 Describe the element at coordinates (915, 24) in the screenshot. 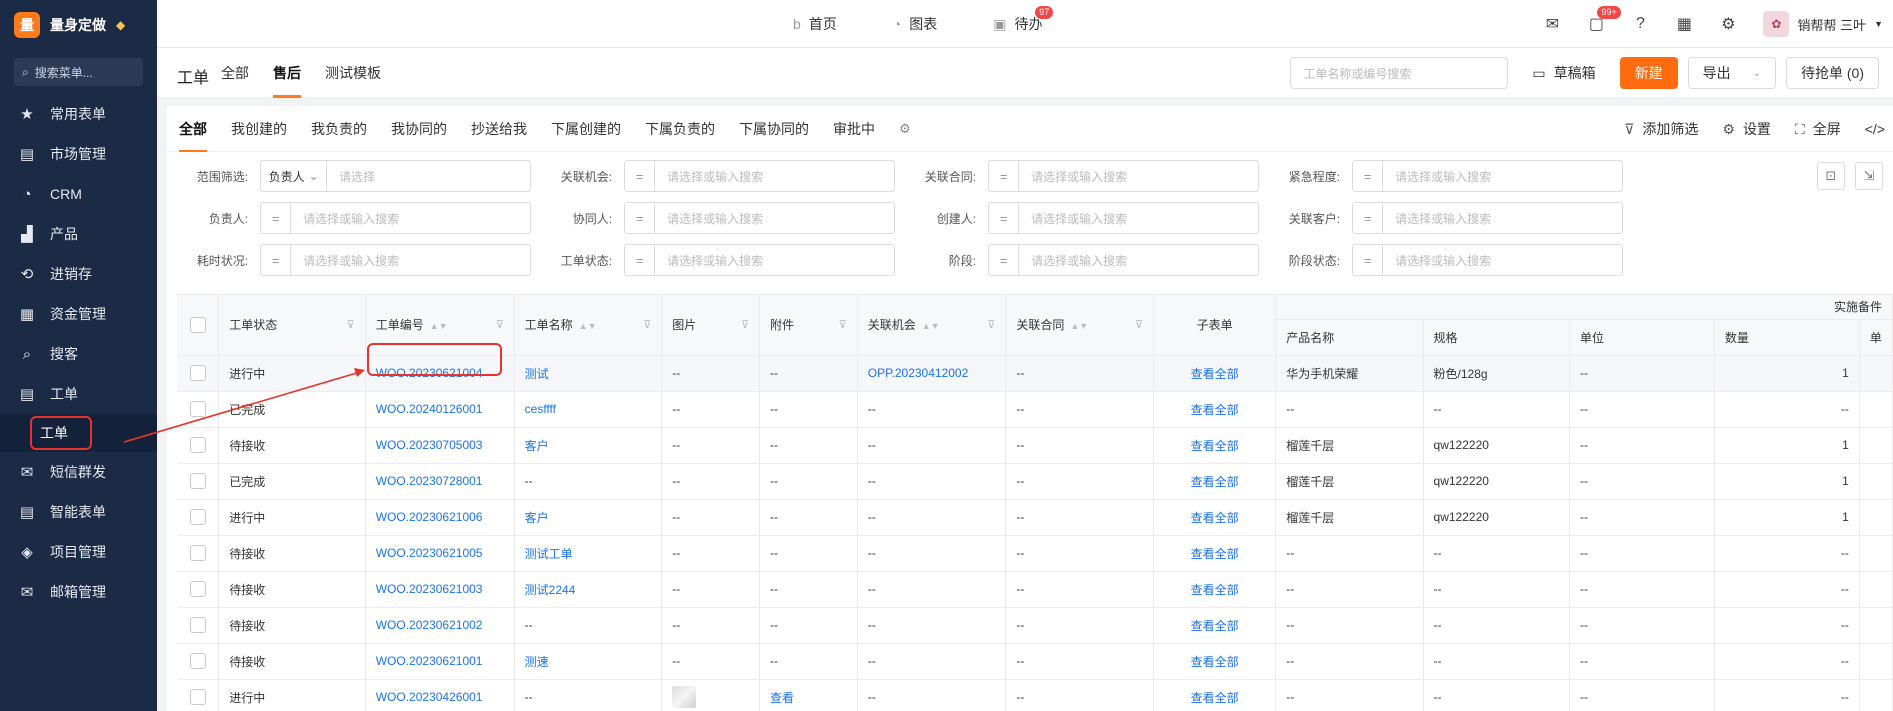

I see `top-nav-link: ◔ 图表` at that location.